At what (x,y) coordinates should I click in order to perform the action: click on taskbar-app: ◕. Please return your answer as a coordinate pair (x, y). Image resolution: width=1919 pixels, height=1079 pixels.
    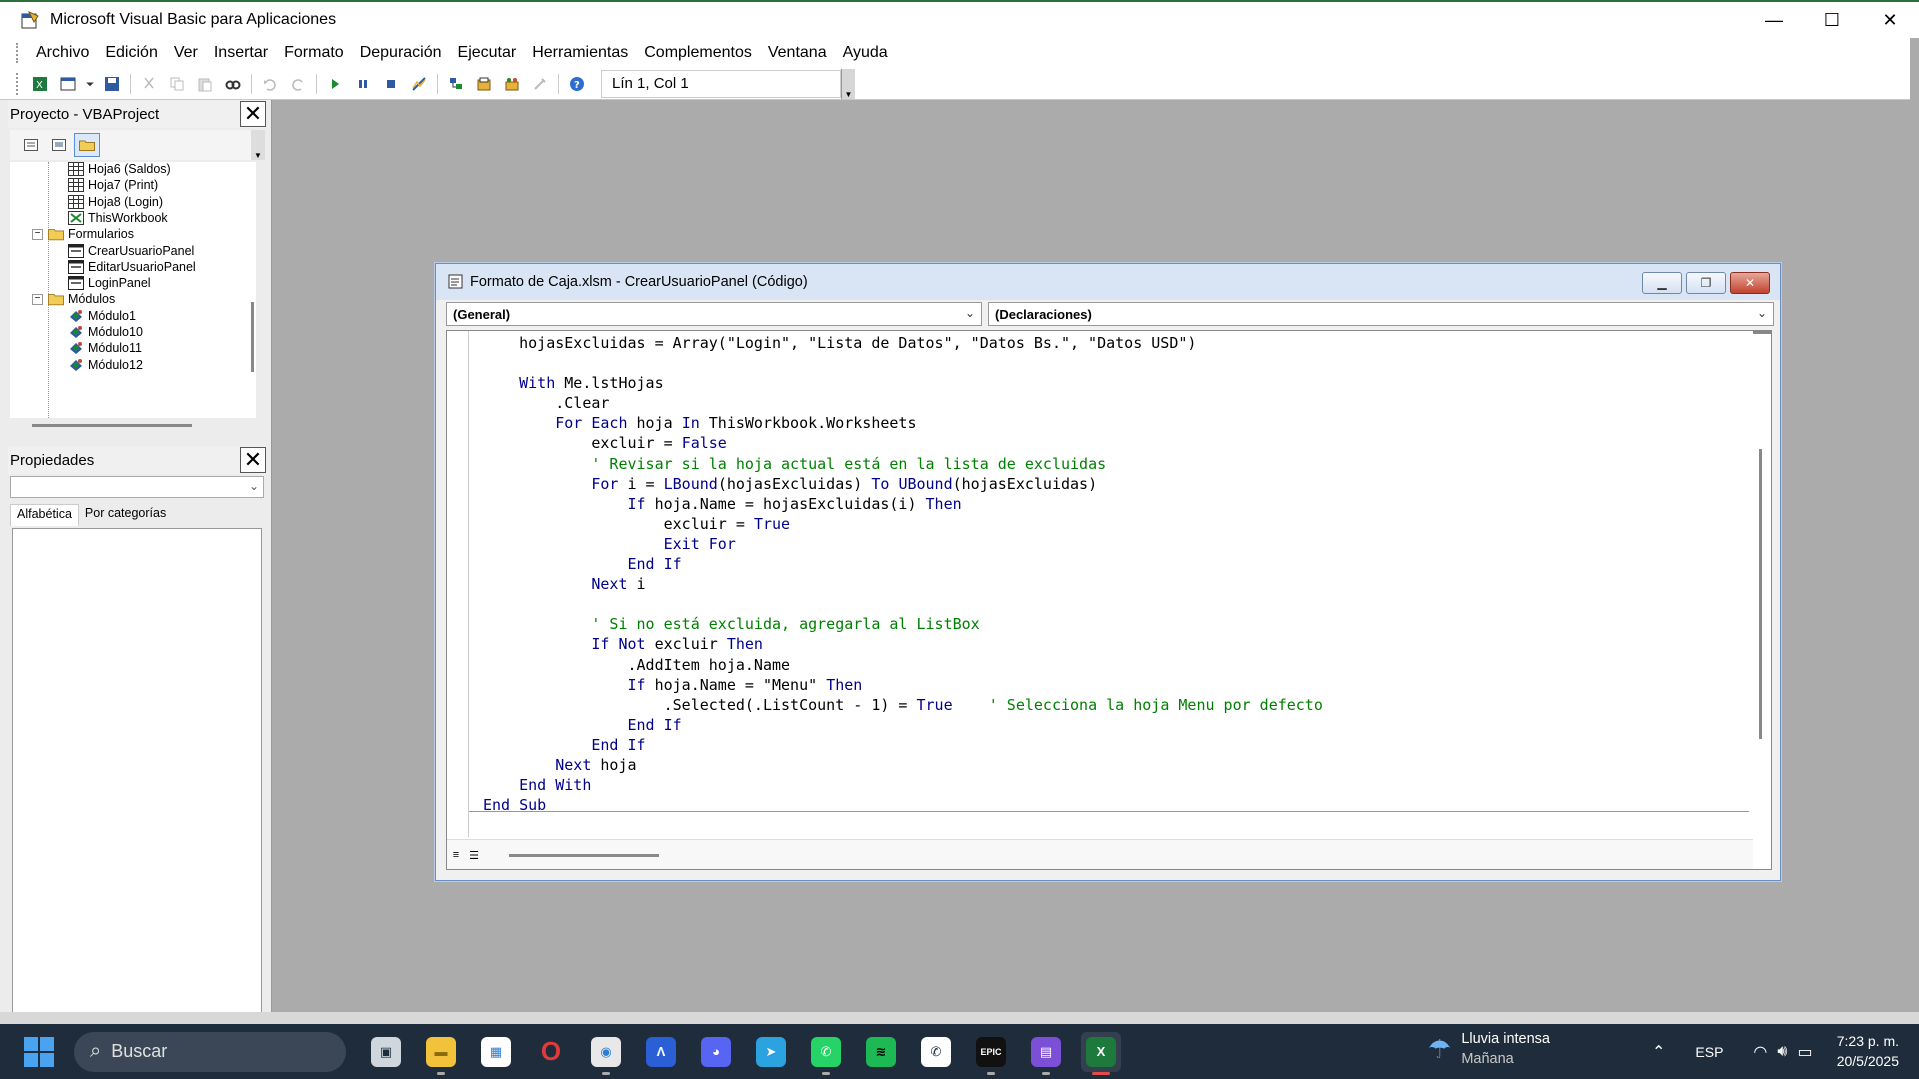
    Looking at the image, I should click on (716, 1052).